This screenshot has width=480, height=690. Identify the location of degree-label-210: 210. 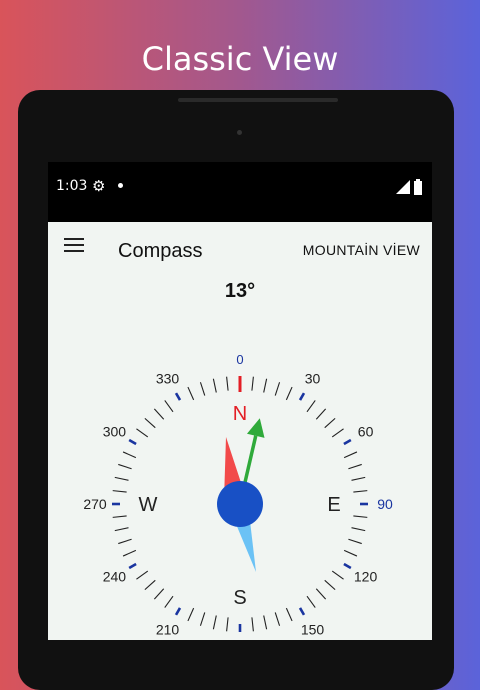
(168, 630).